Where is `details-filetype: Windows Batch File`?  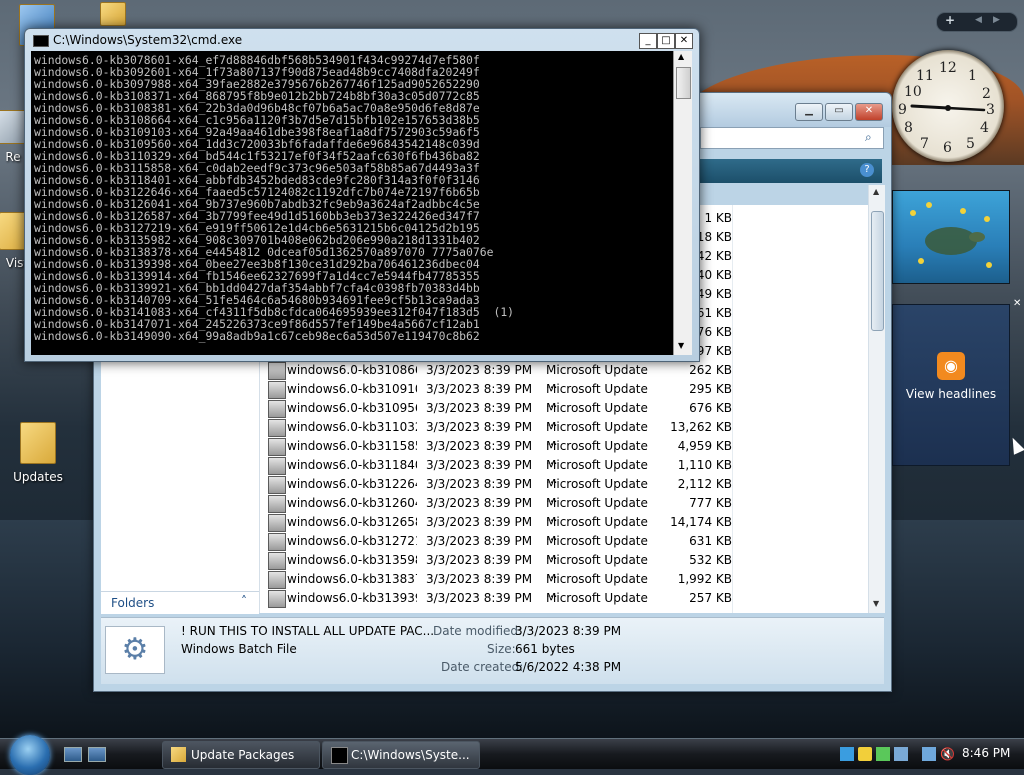 details-filetype: Windows Batch File is located at coordinates (239, 649).